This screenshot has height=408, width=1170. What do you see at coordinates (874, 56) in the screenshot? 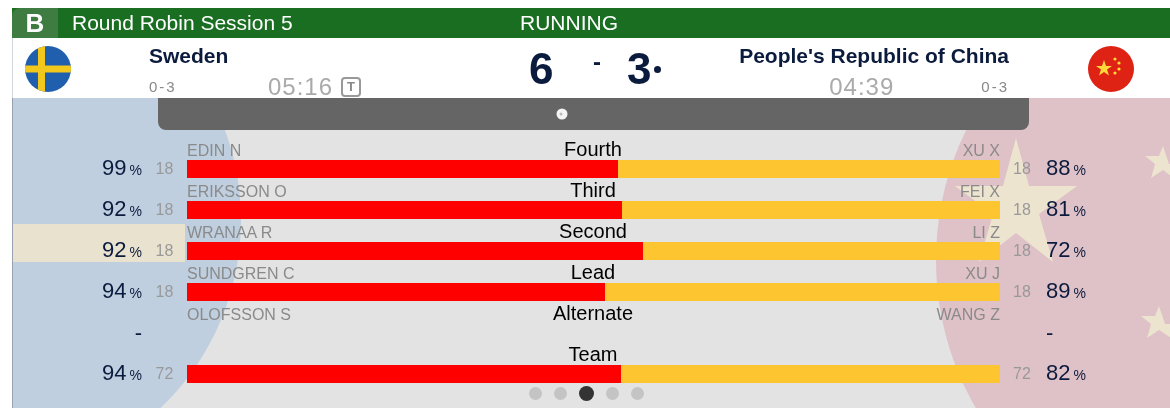
I see `team-name: People's Republic of China` at bounding box center [874, 56].